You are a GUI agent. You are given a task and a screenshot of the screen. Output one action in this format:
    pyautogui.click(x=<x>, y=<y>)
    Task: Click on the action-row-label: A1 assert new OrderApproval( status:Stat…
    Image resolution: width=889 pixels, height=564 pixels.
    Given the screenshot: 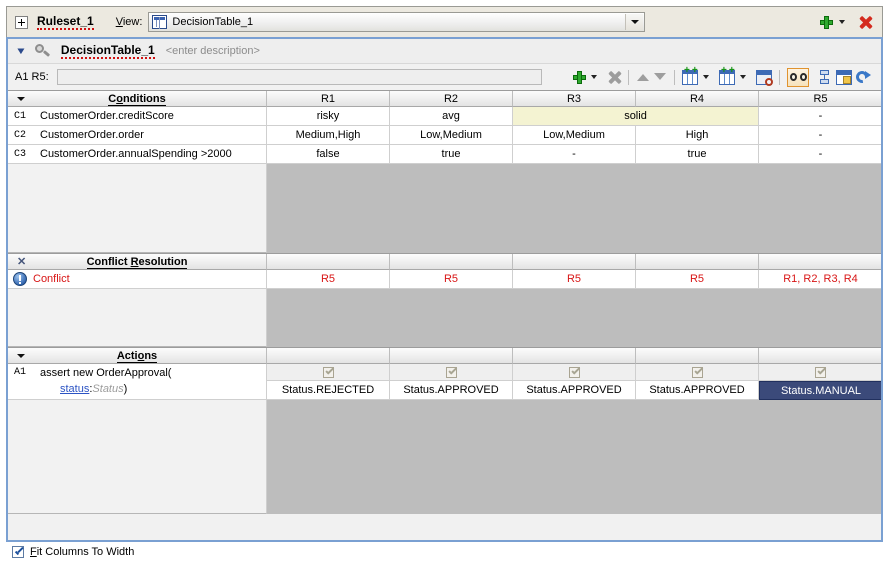 What is the action you would take?
    pyautogui.click(x=137, y=382)
    